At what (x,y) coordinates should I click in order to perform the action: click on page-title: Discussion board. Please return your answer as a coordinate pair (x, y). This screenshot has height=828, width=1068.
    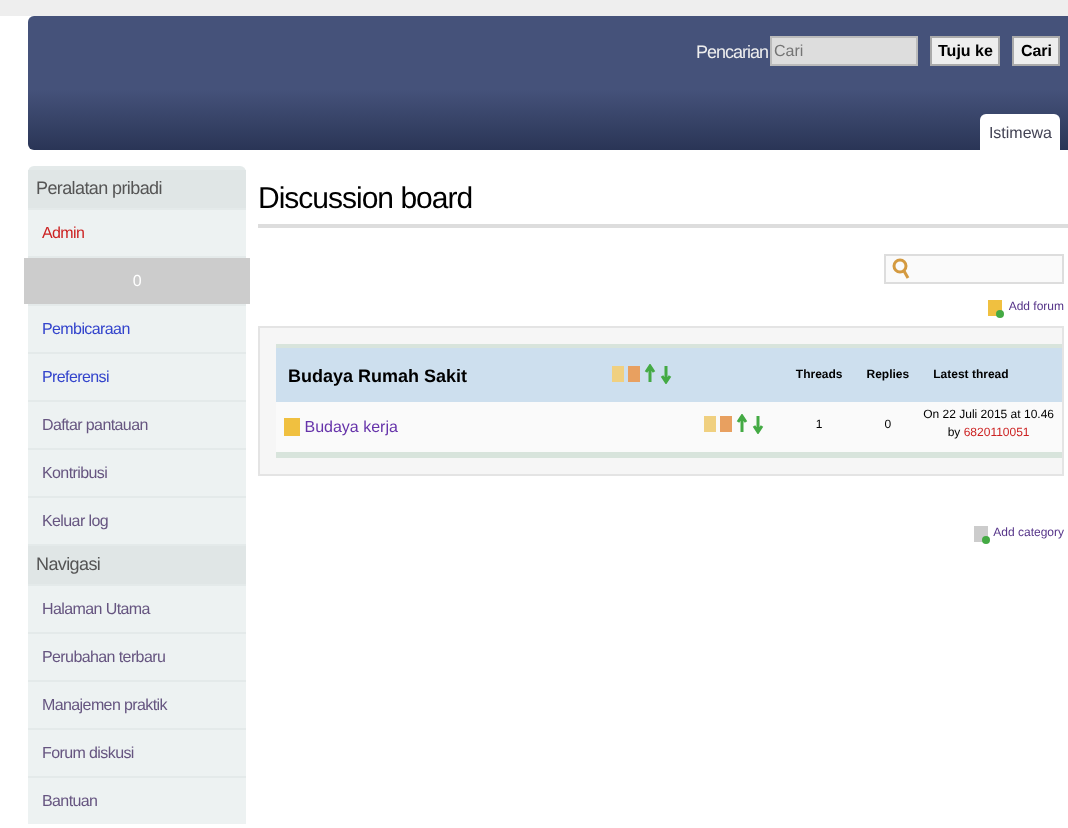
    Looking at the image, I should click on (663, 205).